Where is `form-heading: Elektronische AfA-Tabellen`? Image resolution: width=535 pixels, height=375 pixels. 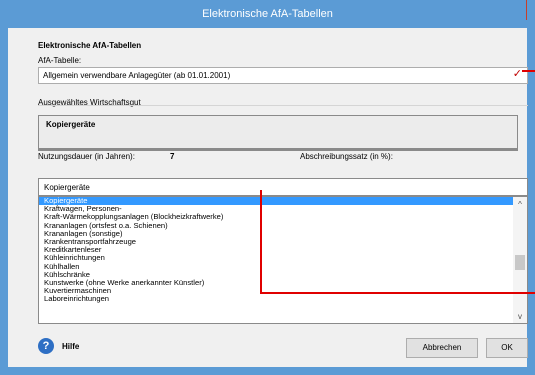
form-heading: Elektronische AfA-Tabellen is located at coordinates (90, 45).